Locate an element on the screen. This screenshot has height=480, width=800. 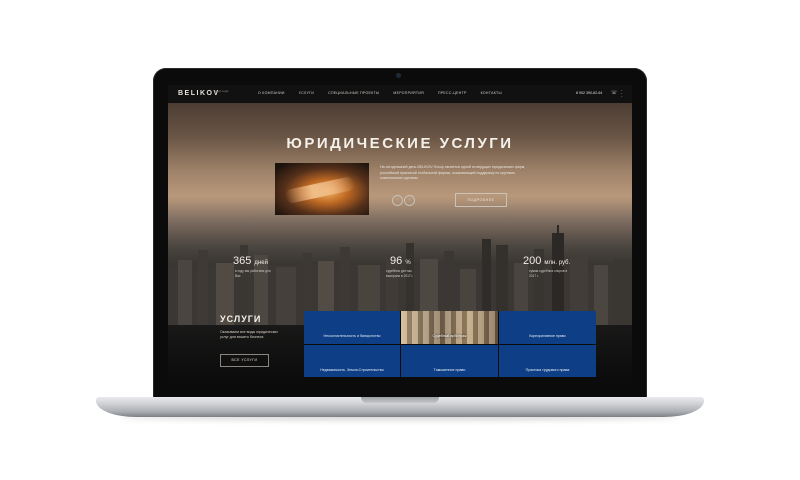
nav-item-contacts: КОНТАКТЫ is located at coordinates (491, 93).